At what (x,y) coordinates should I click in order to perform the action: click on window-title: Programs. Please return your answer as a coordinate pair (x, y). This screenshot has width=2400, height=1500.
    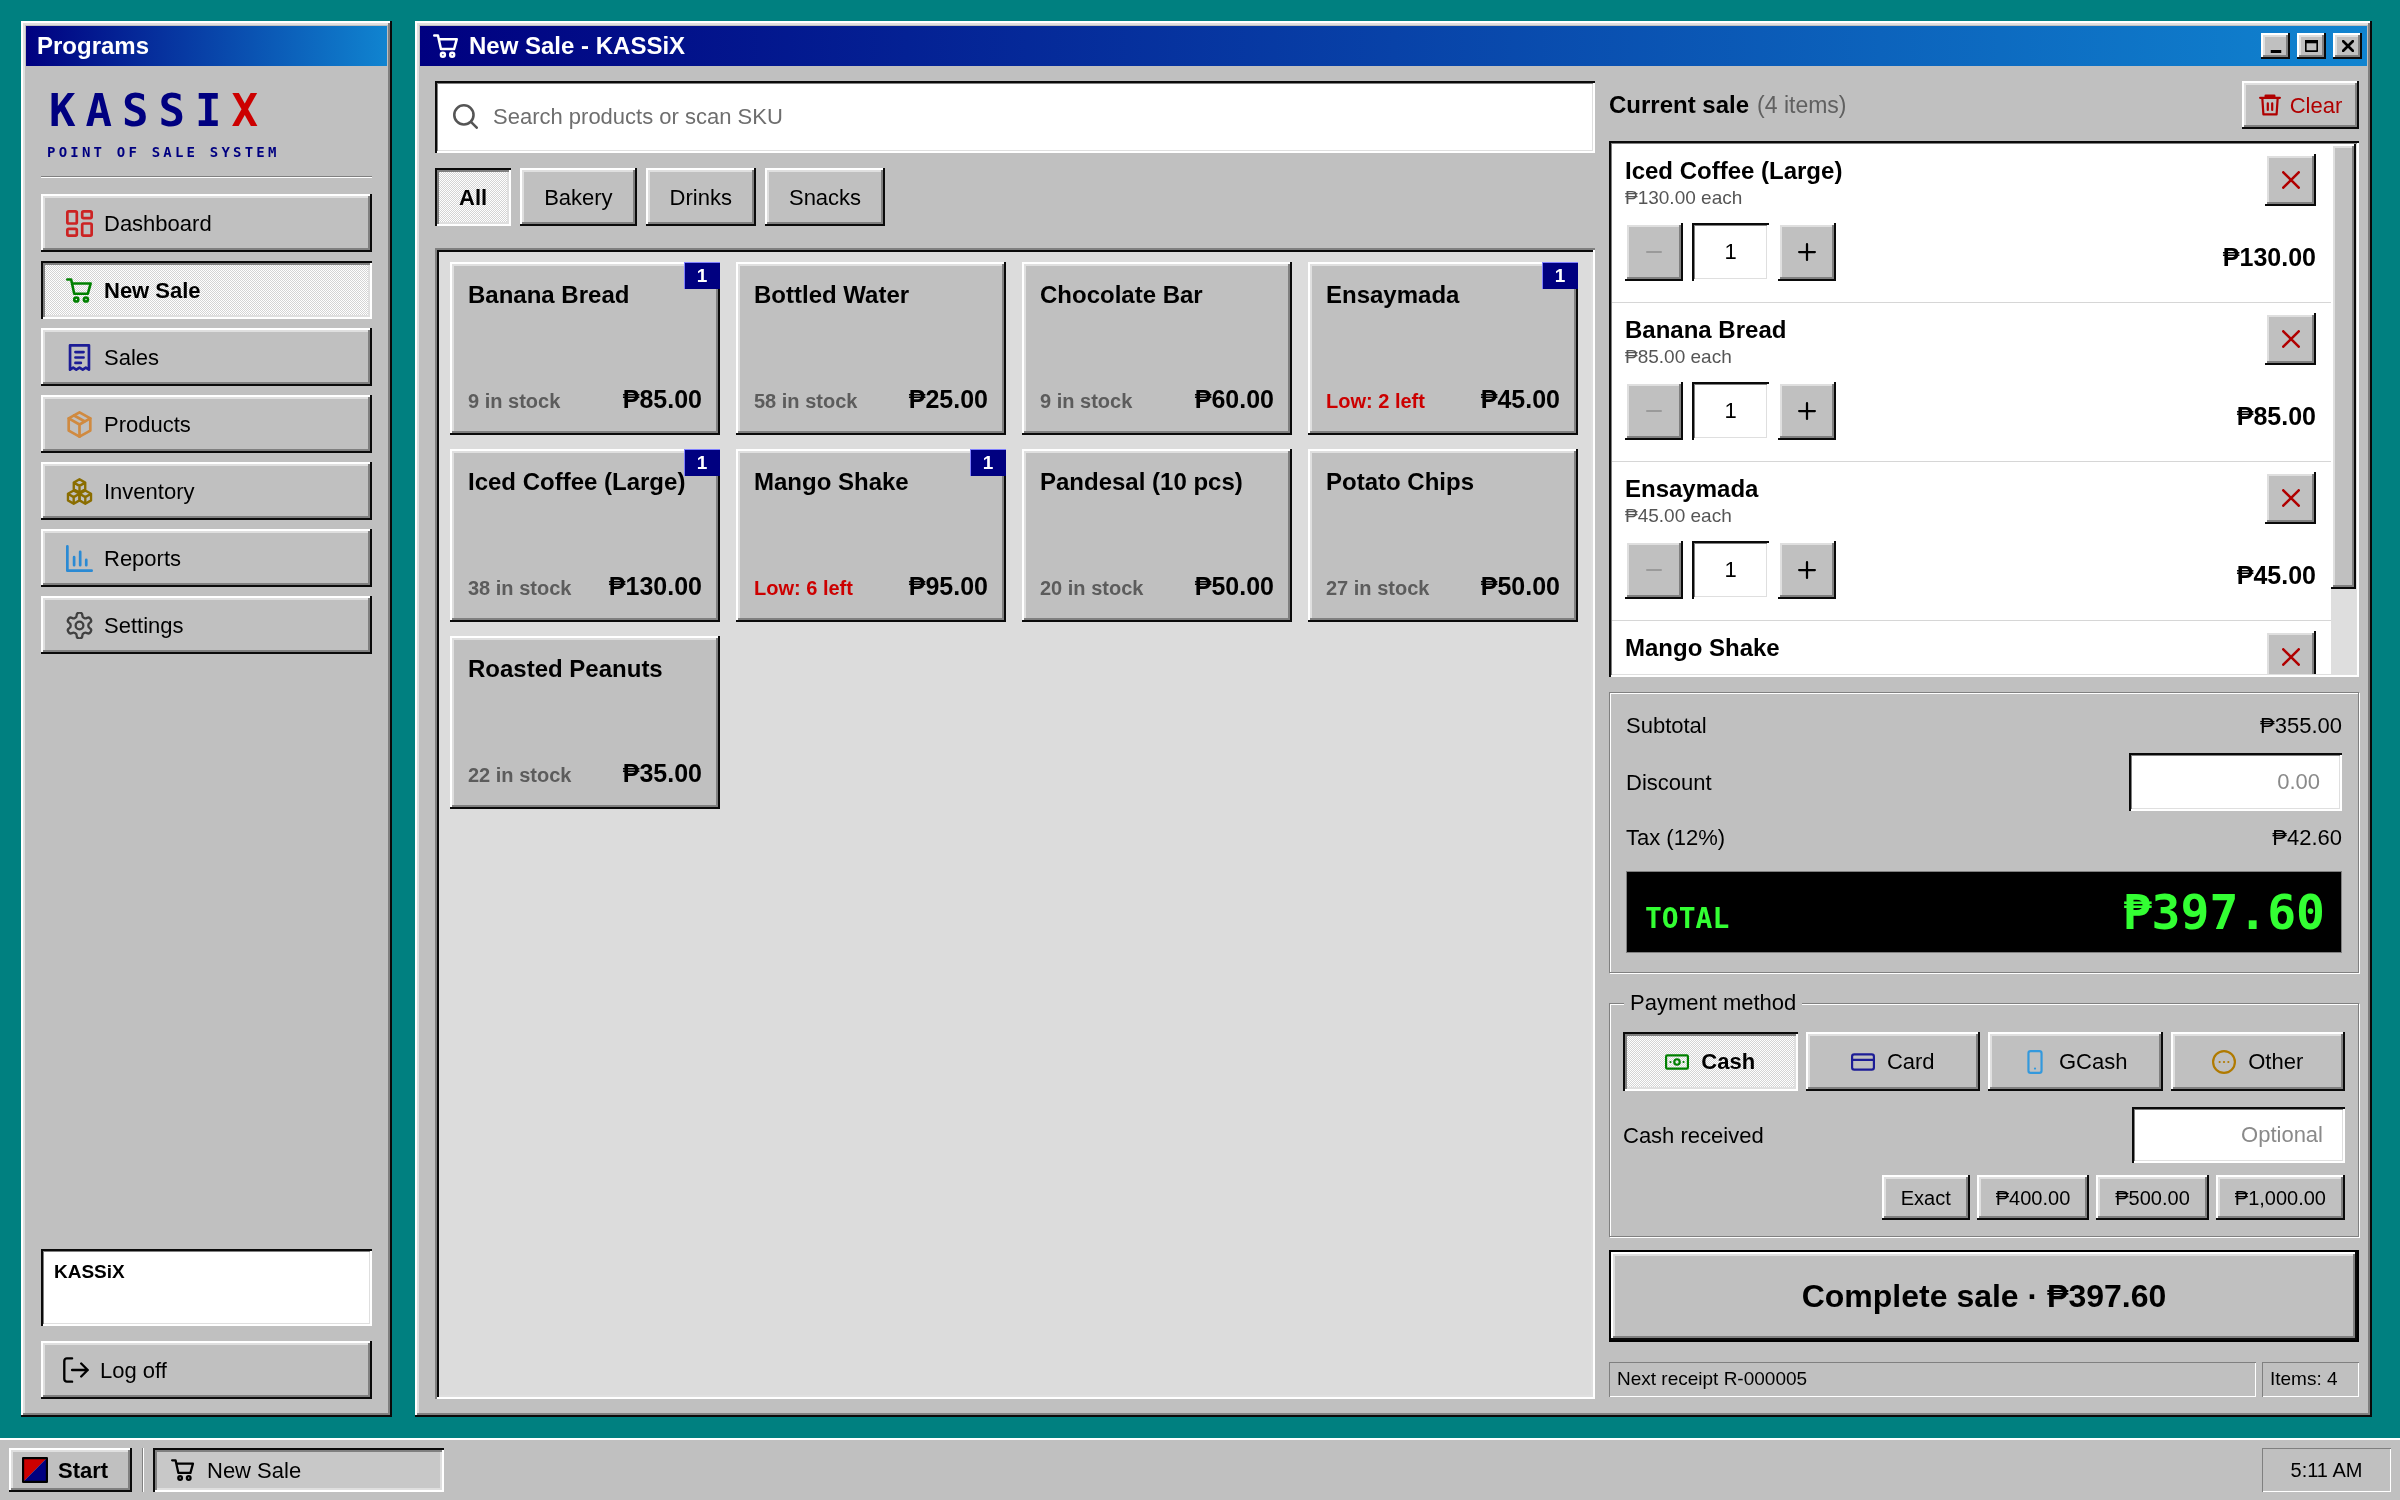
    Looking at the image, I should click on (93, 46).